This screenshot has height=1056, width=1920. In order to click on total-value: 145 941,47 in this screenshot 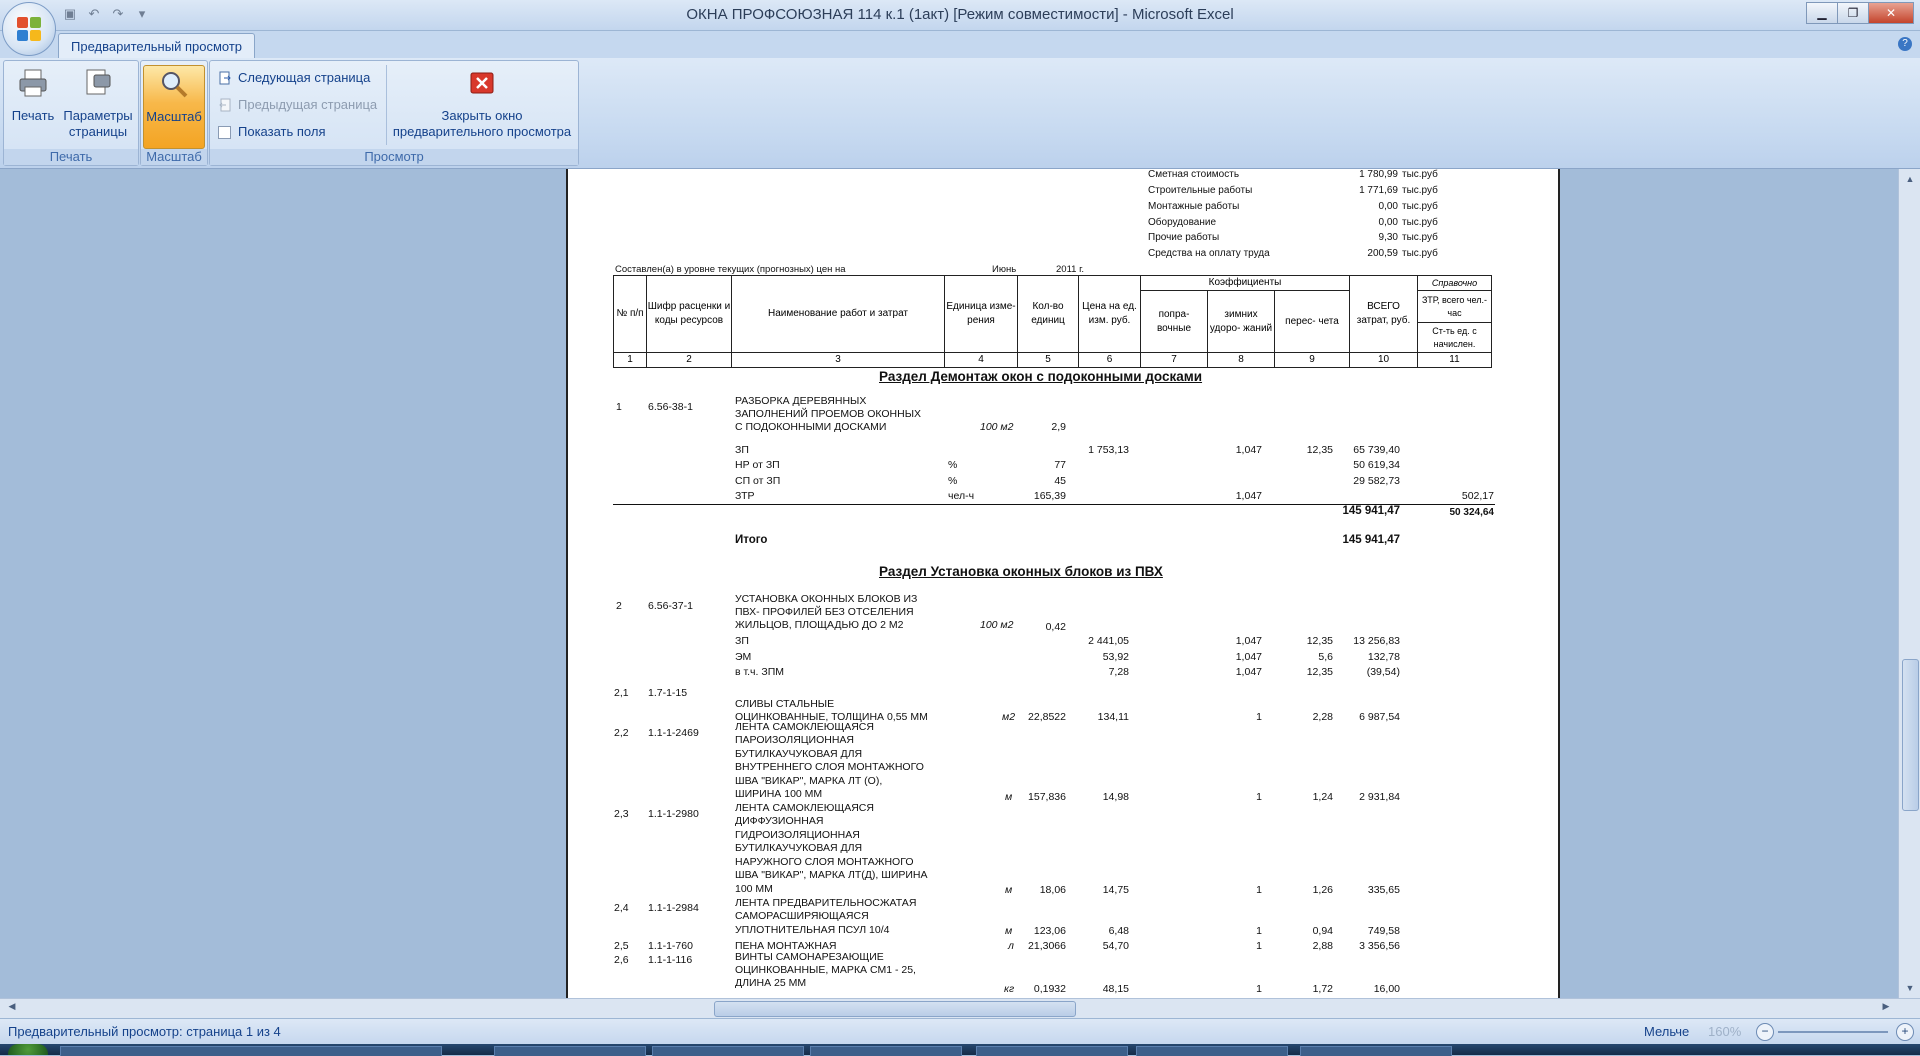, I will do `click(1371, 540)`.